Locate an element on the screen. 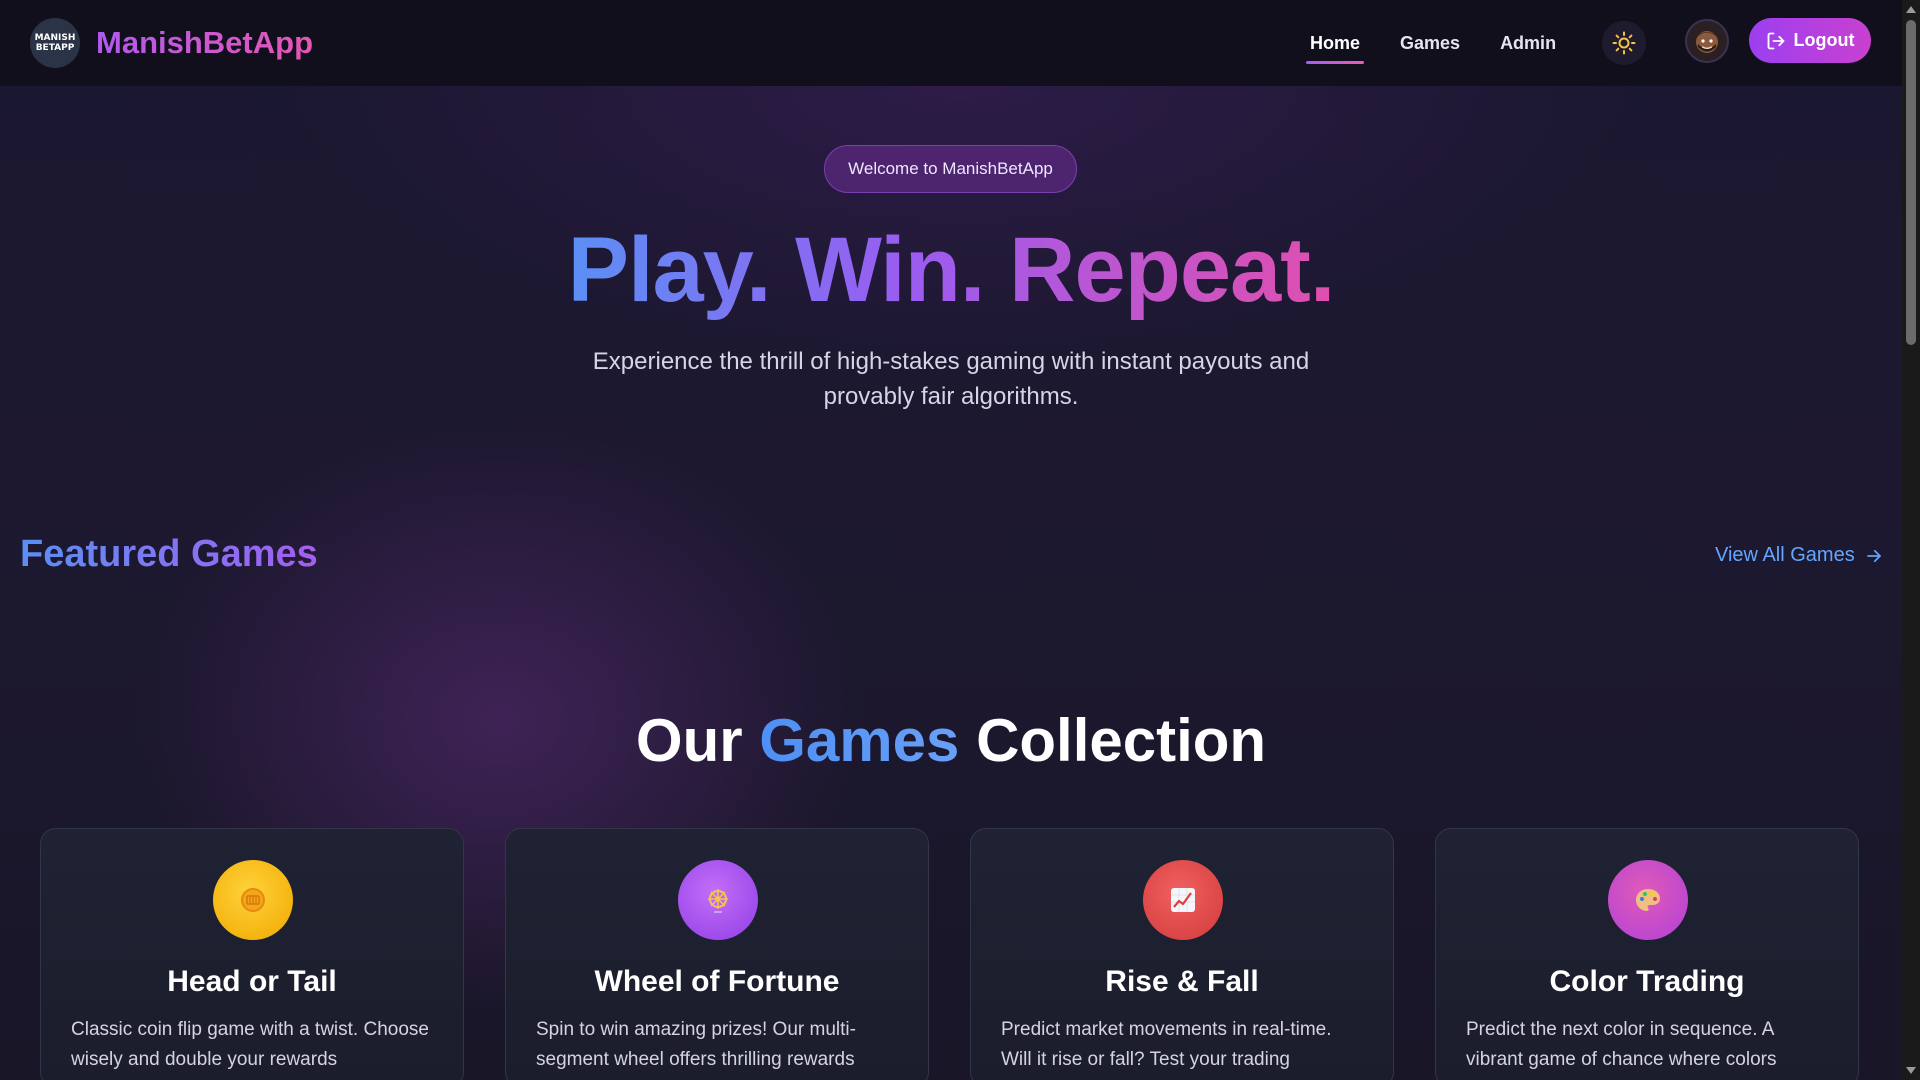 Image resolution: width=1920 pixels, height=1080 pixels. arrow-right-icon is located at coordinates (1873, 555).